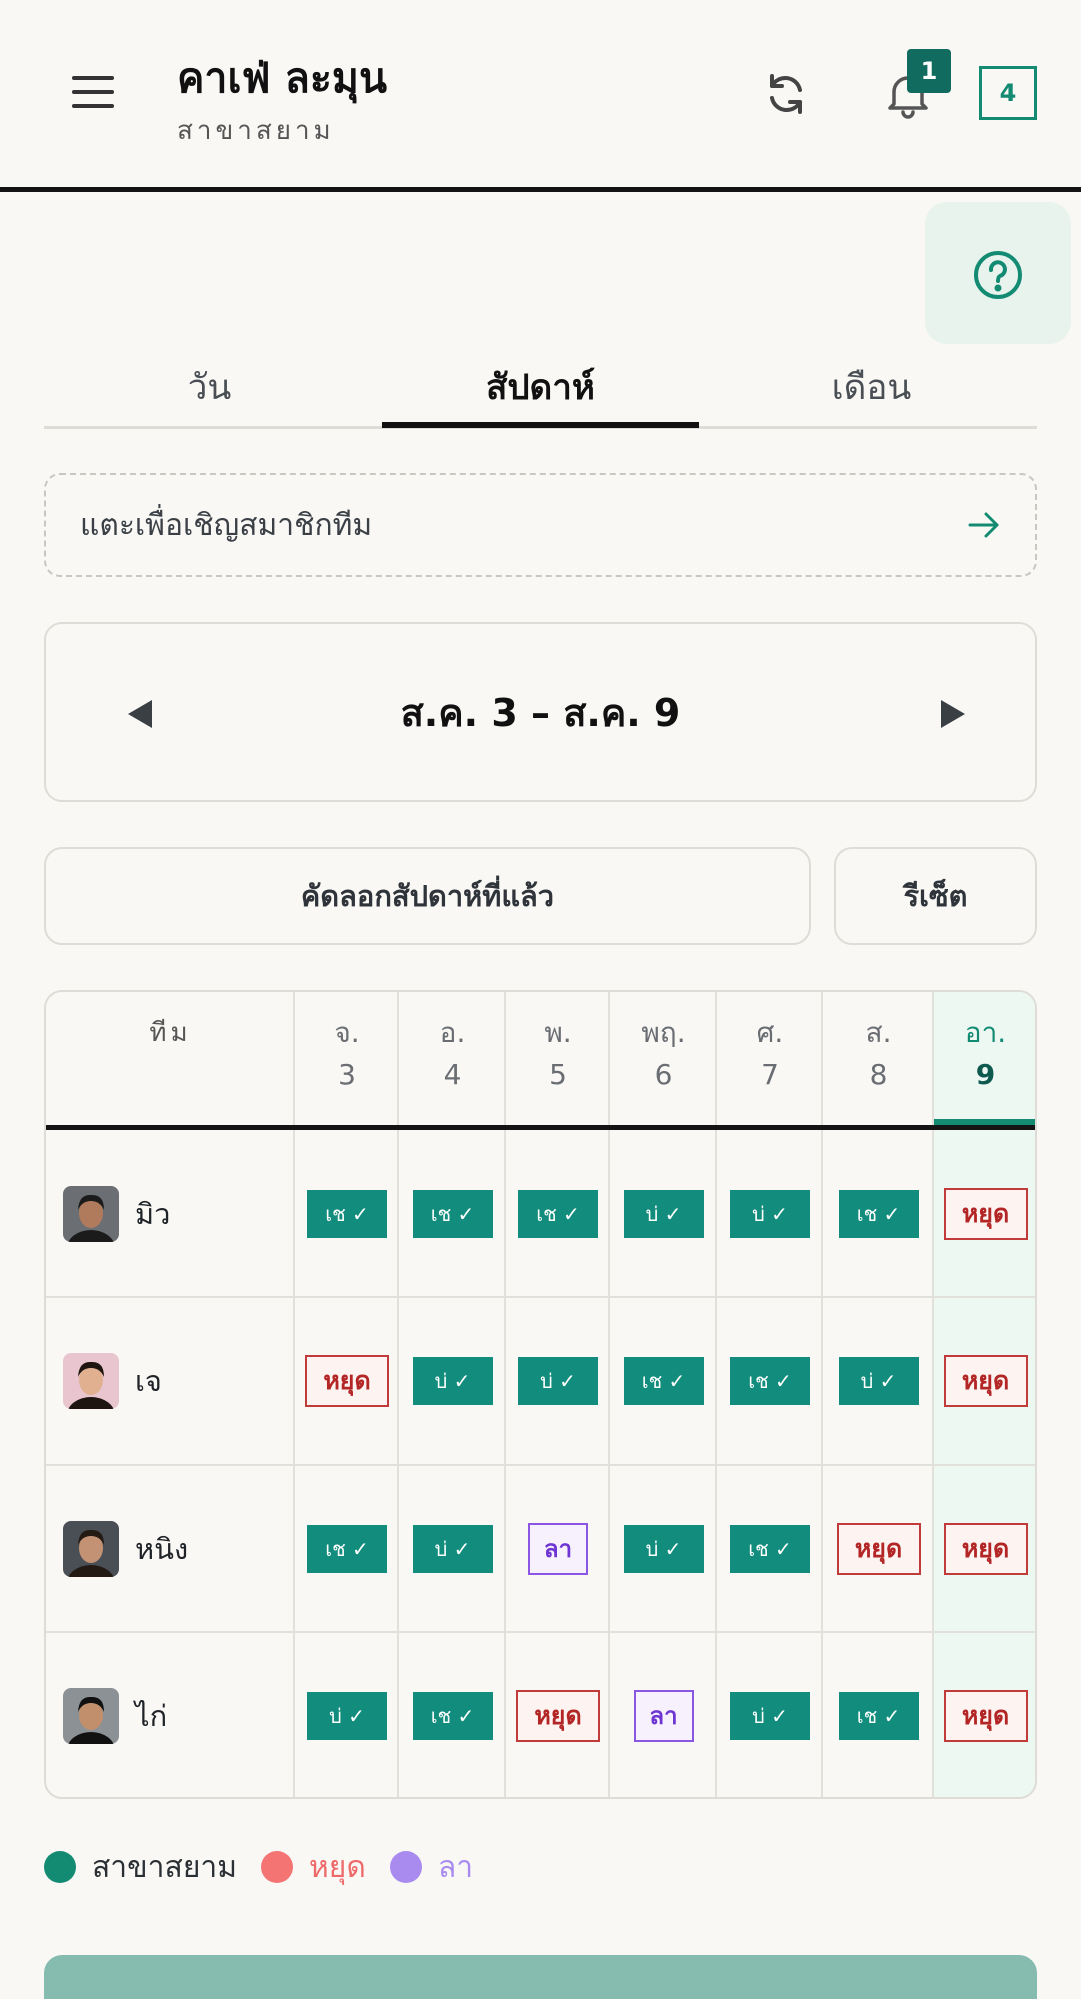 The height and width of the screenshot is (1999, 1081). What do you see at coordinates (770, 1054) in the screenshot?
I see `day-header: ศ. 7` at bounding box center [770, 1054].